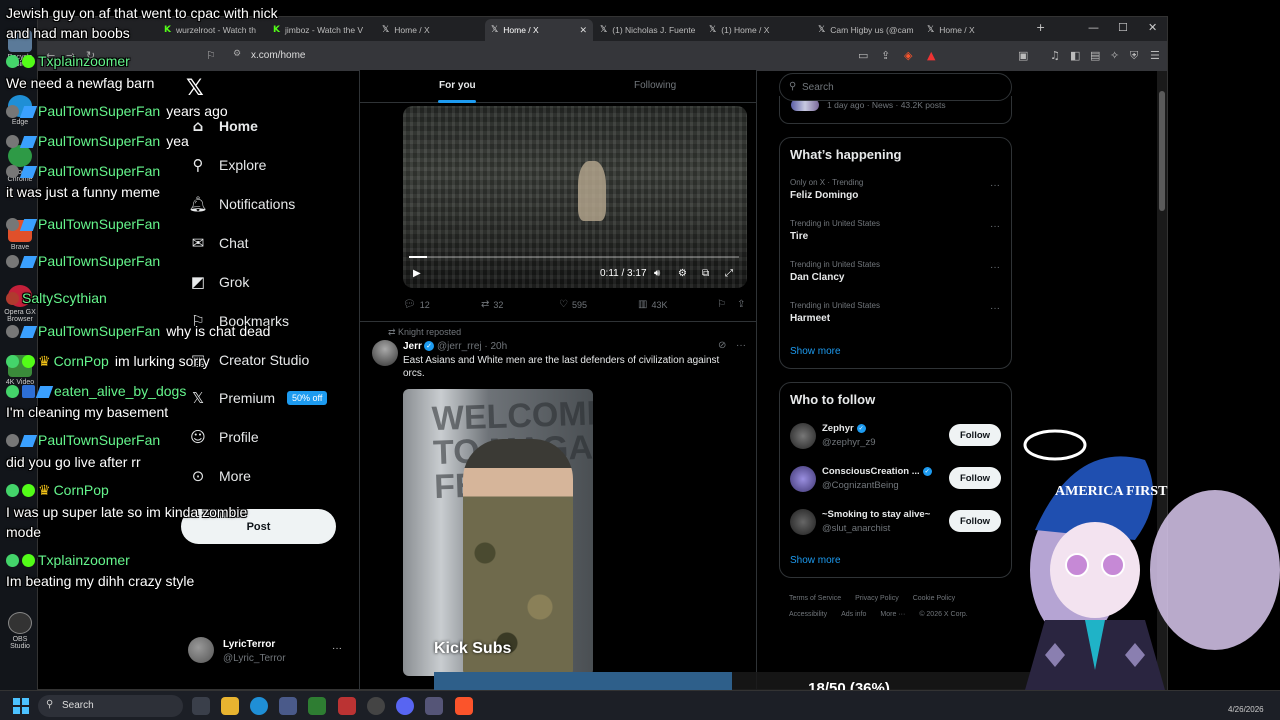 The height and width of the screenshot is (720, 1280). I want to click on vpn-icon: ⛨, so click(1134, 56).